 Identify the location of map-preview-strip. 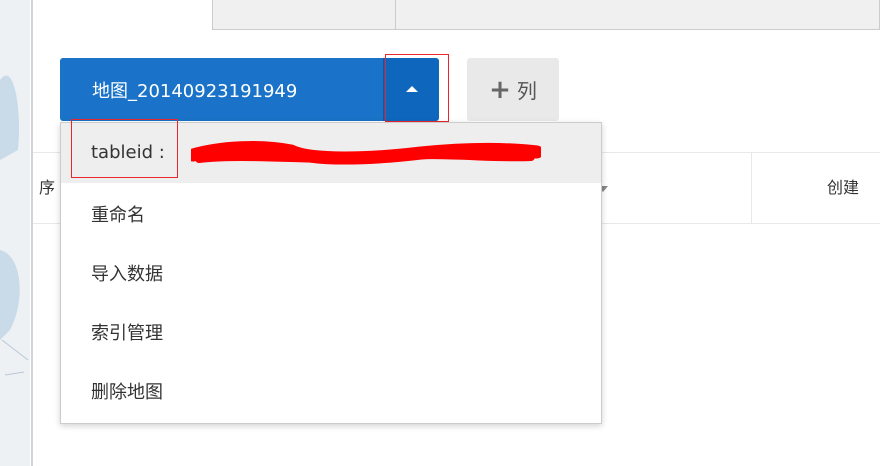
(15, 233).